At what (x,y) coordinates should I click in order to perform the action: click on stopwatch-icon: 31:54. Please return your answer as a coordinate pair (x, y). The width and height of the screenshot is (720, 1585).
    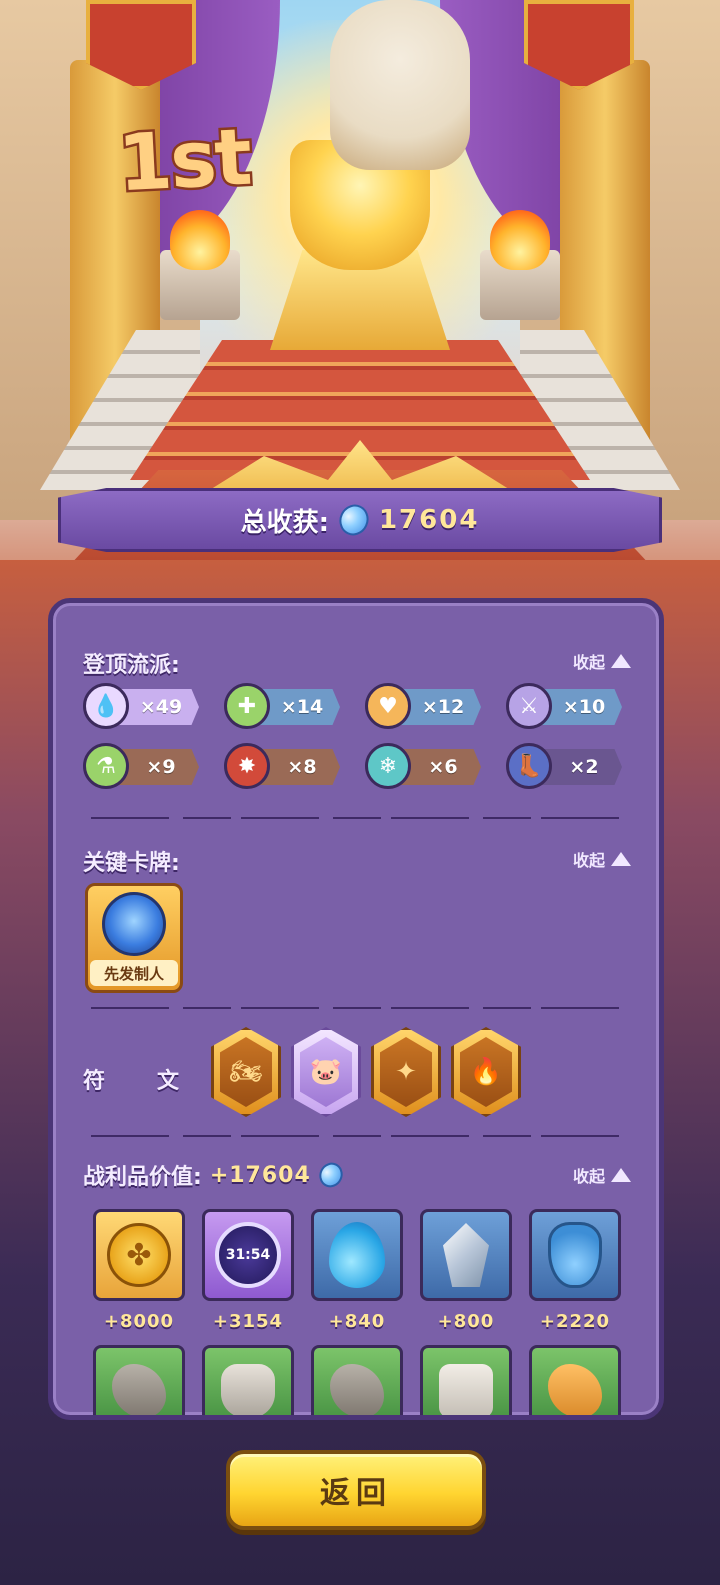
    Looking at the image, I should click on (248, 1255).